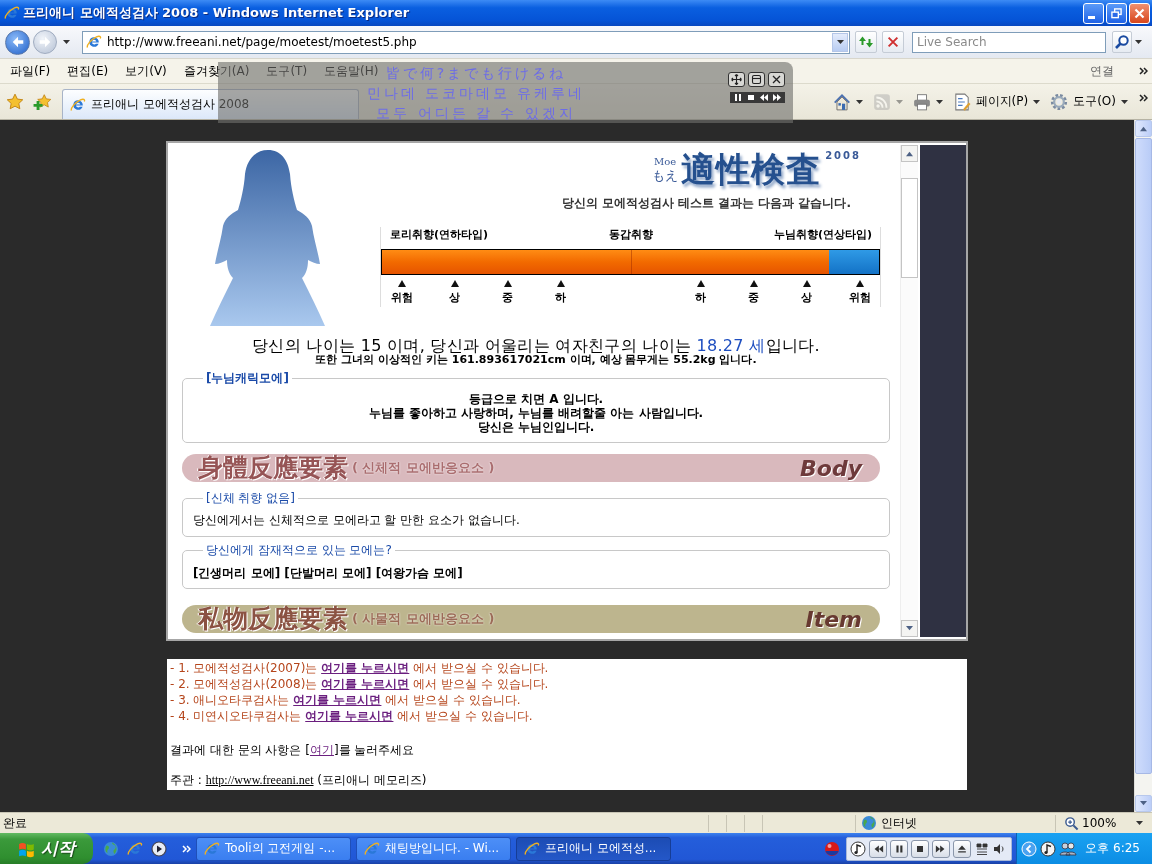 The width and height of the screenshot is (1152, 864). Describe the element at coordinates (17, 42) in the screenshot. I see `back-button` at that location.